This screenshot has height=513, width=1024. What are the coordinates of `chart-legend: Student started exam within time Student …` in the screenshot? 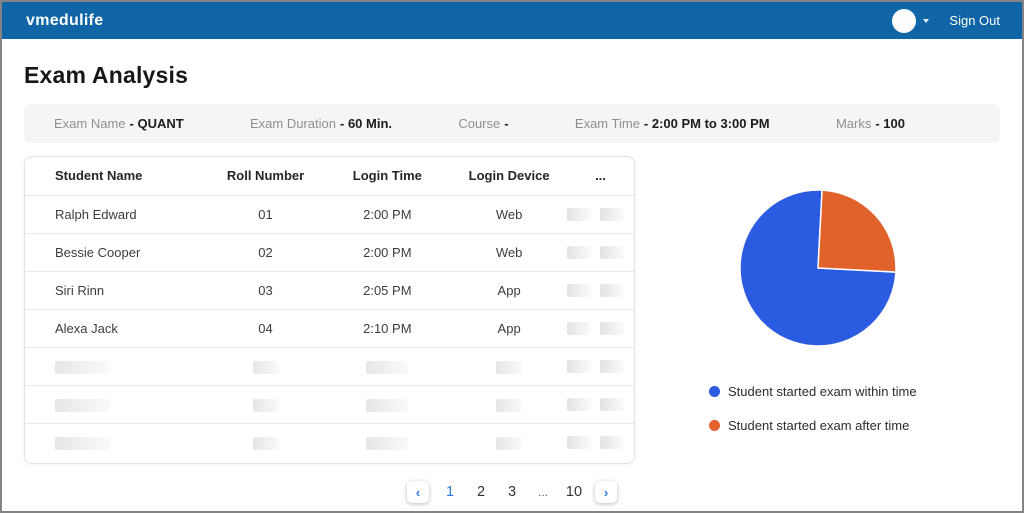 It's located at (813, 408).